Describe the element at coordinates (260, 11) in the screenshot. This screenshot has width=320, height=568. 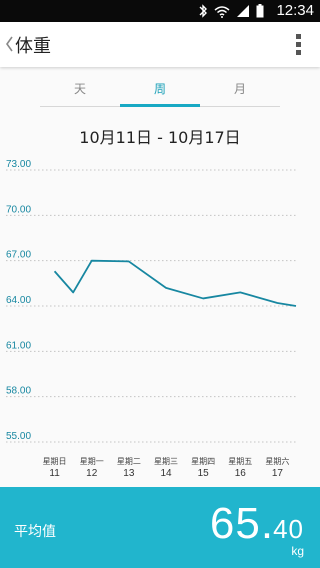
I see `battery-icon` at that location.